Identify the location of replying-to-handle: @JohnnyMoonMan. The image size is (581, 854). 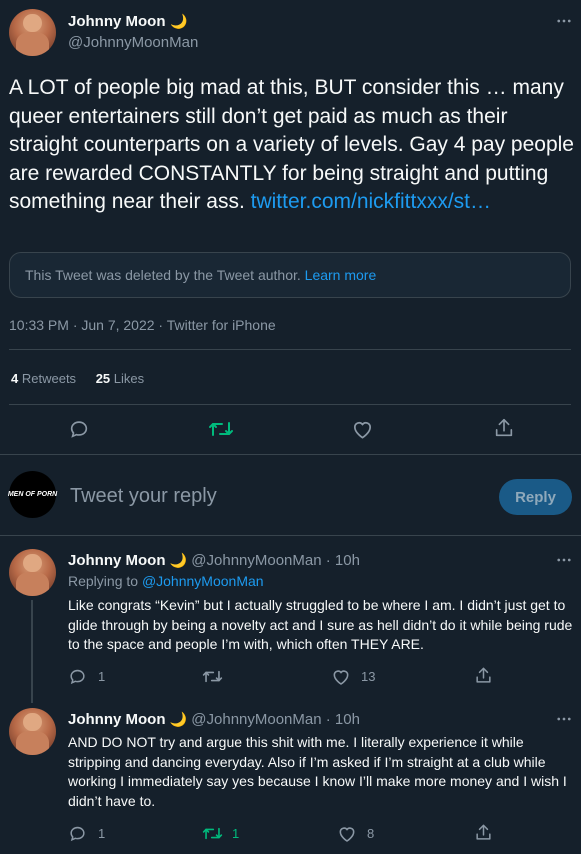
(203, 581).